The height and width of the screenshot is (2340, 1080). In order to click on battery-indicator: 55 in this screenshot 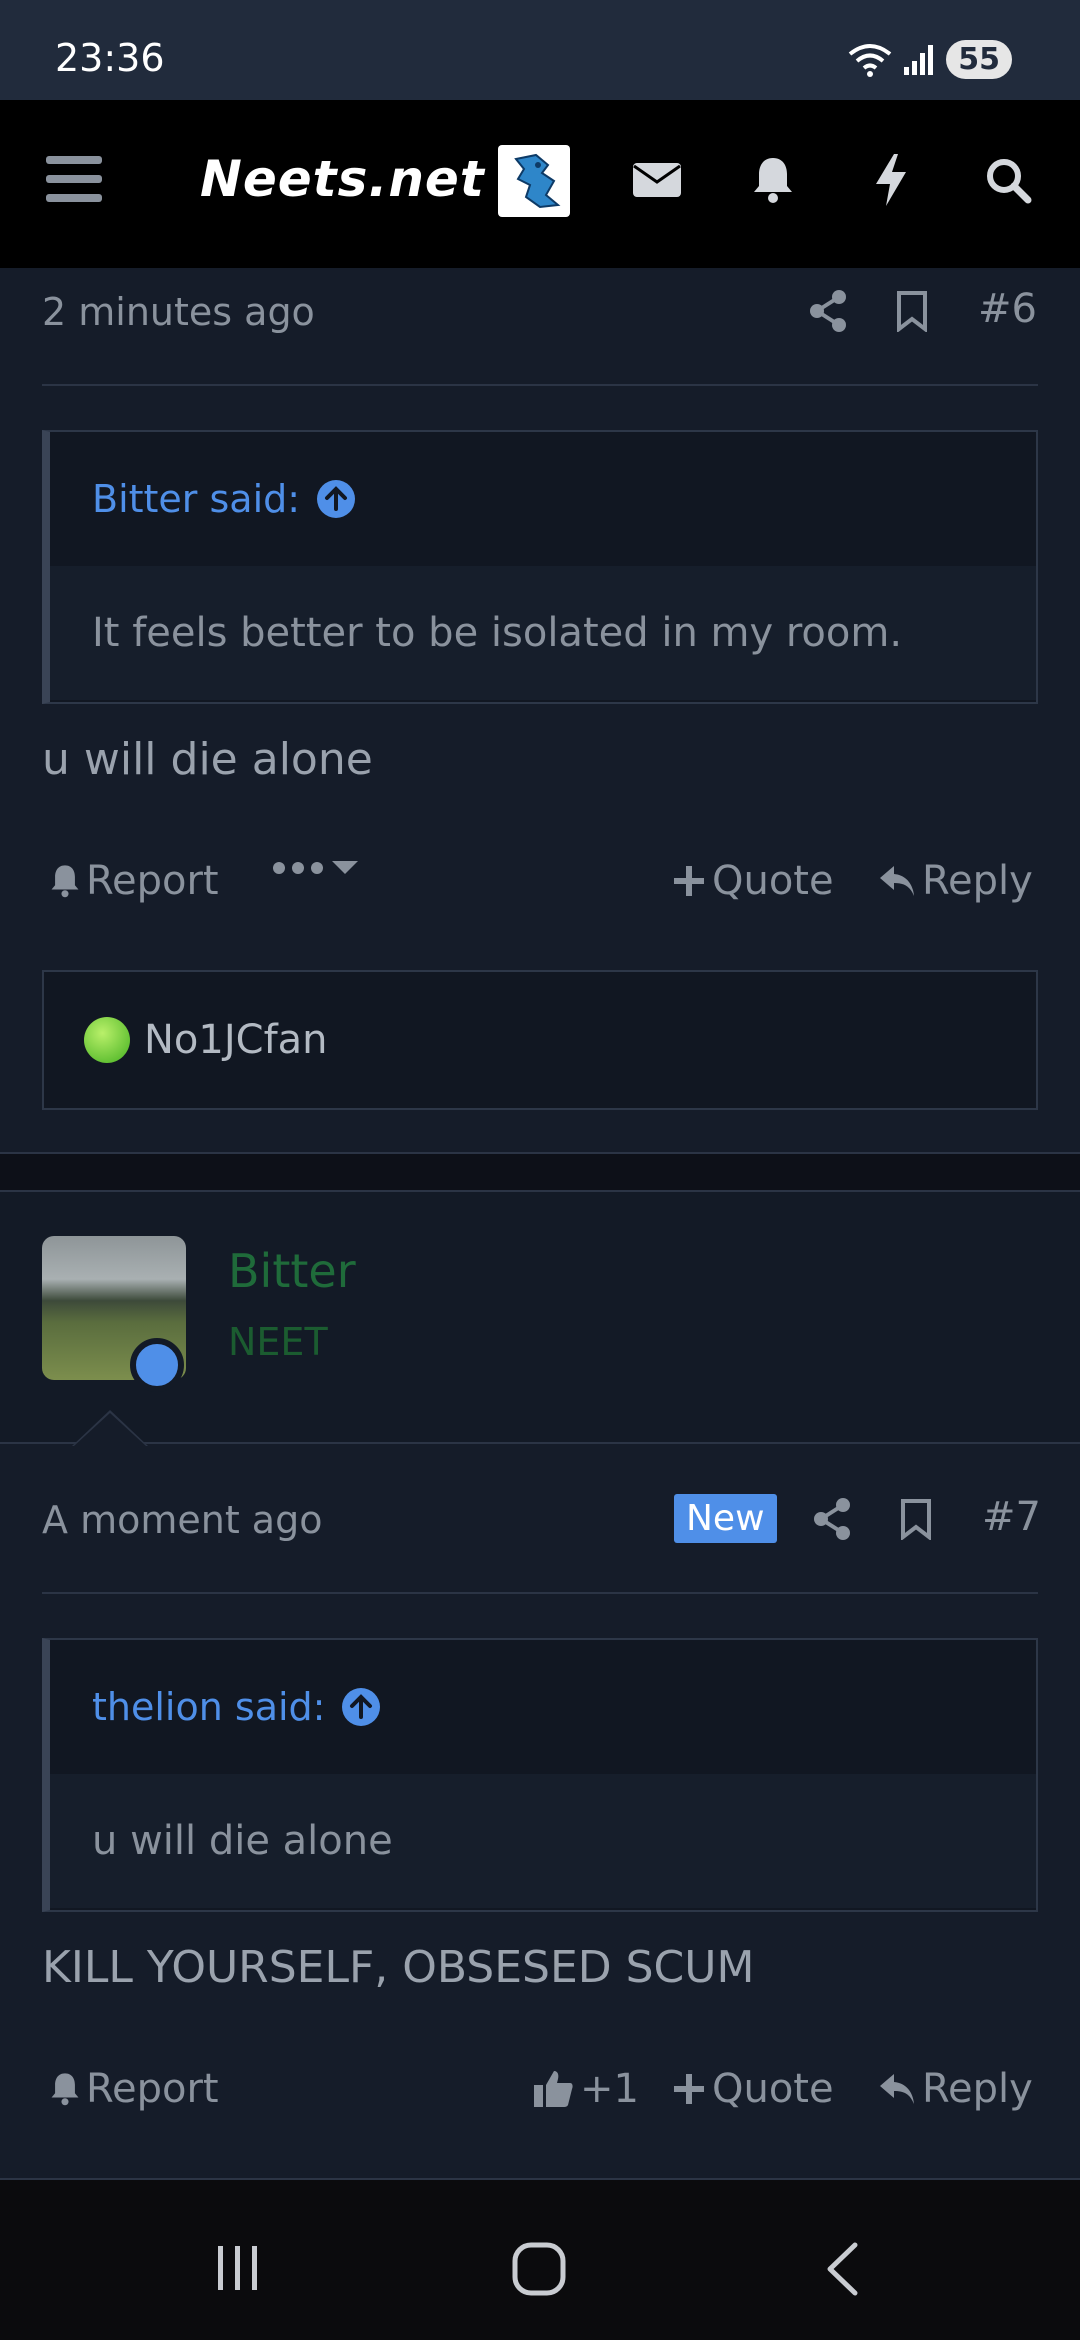, I will do `click(979, 59)`.